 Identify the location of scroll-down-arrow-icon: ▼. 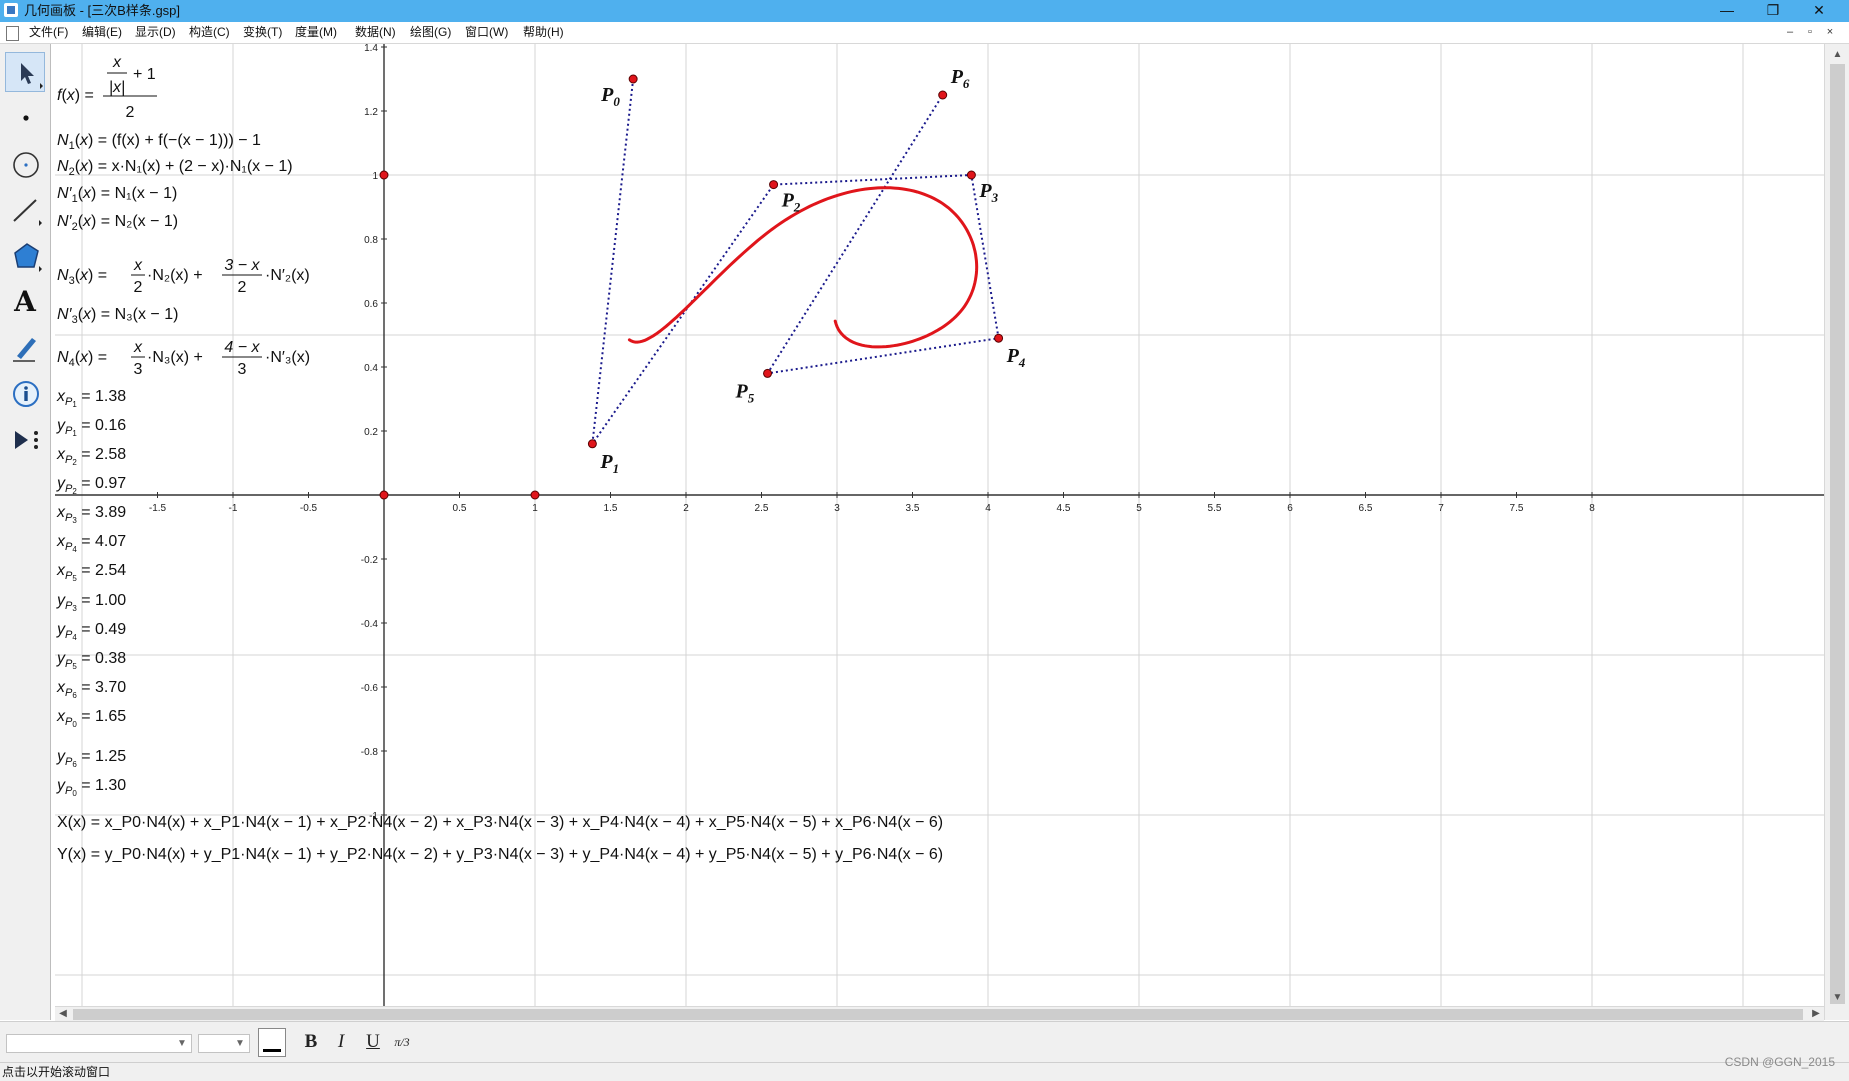
(1837, 998).